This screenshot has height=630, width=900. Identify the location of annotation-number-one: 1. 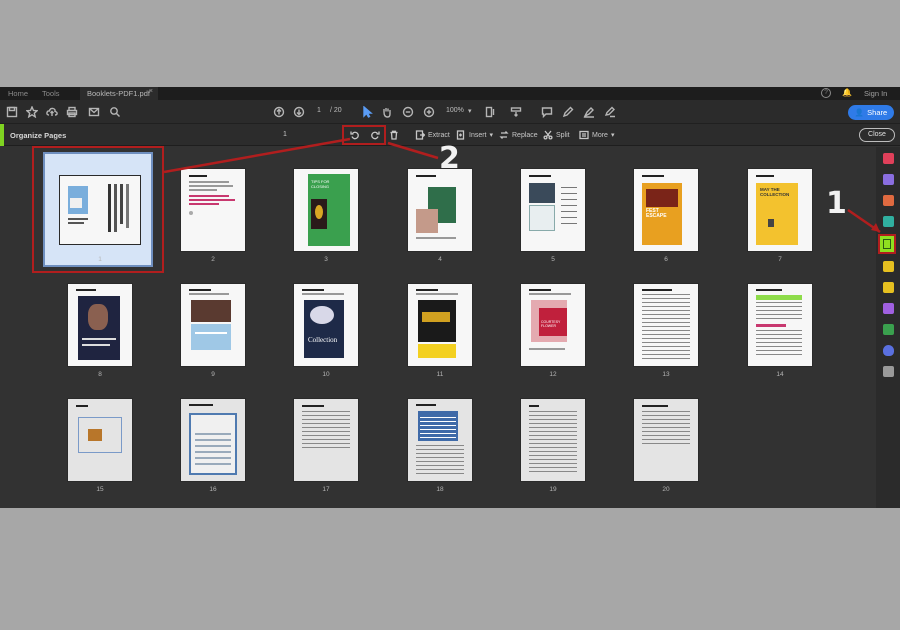
(836, 203).